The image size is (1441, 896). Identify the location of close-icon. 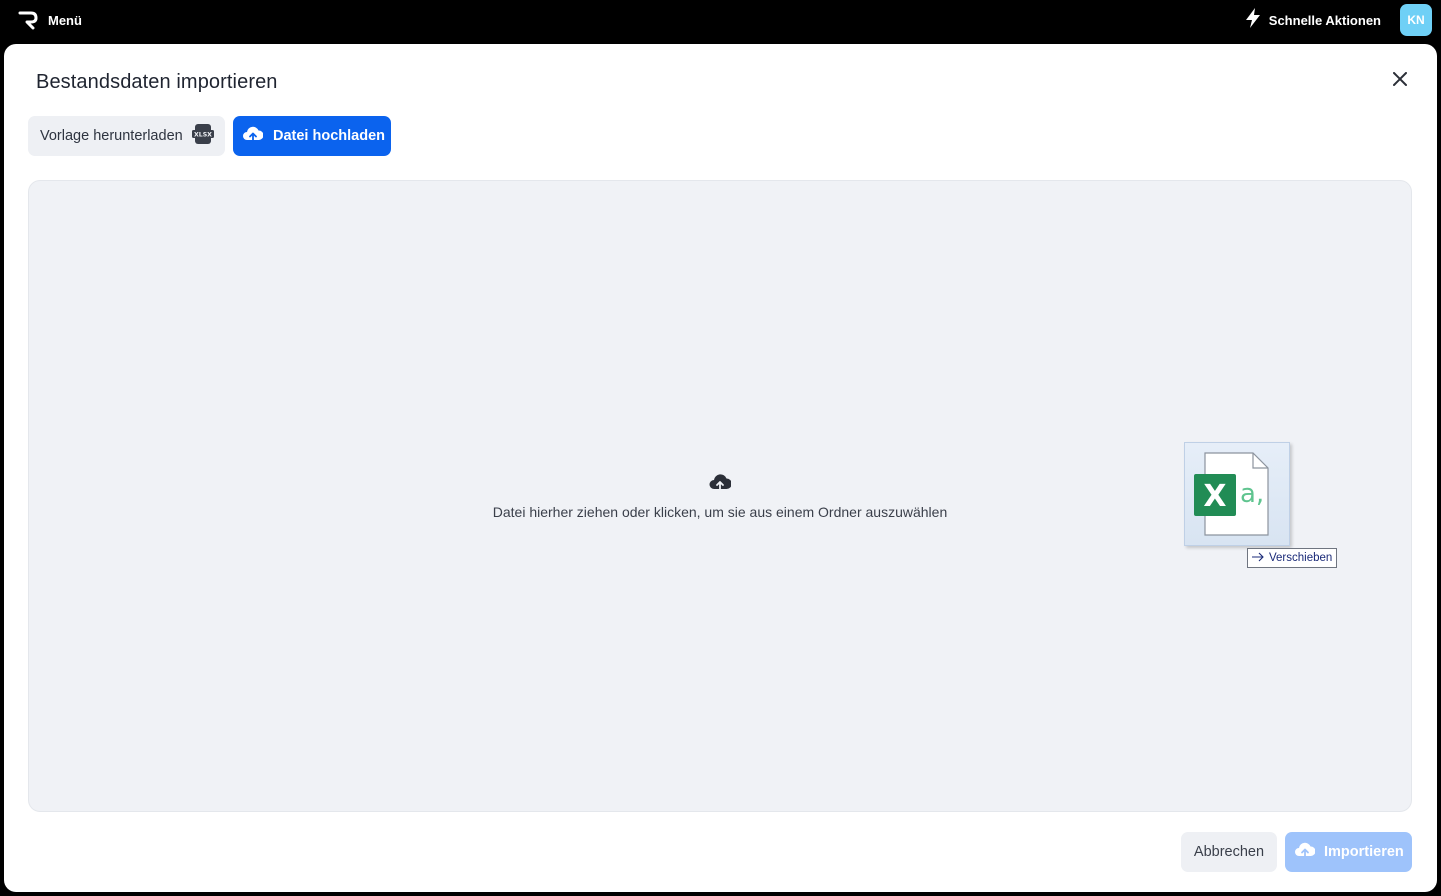
(1400, 81).